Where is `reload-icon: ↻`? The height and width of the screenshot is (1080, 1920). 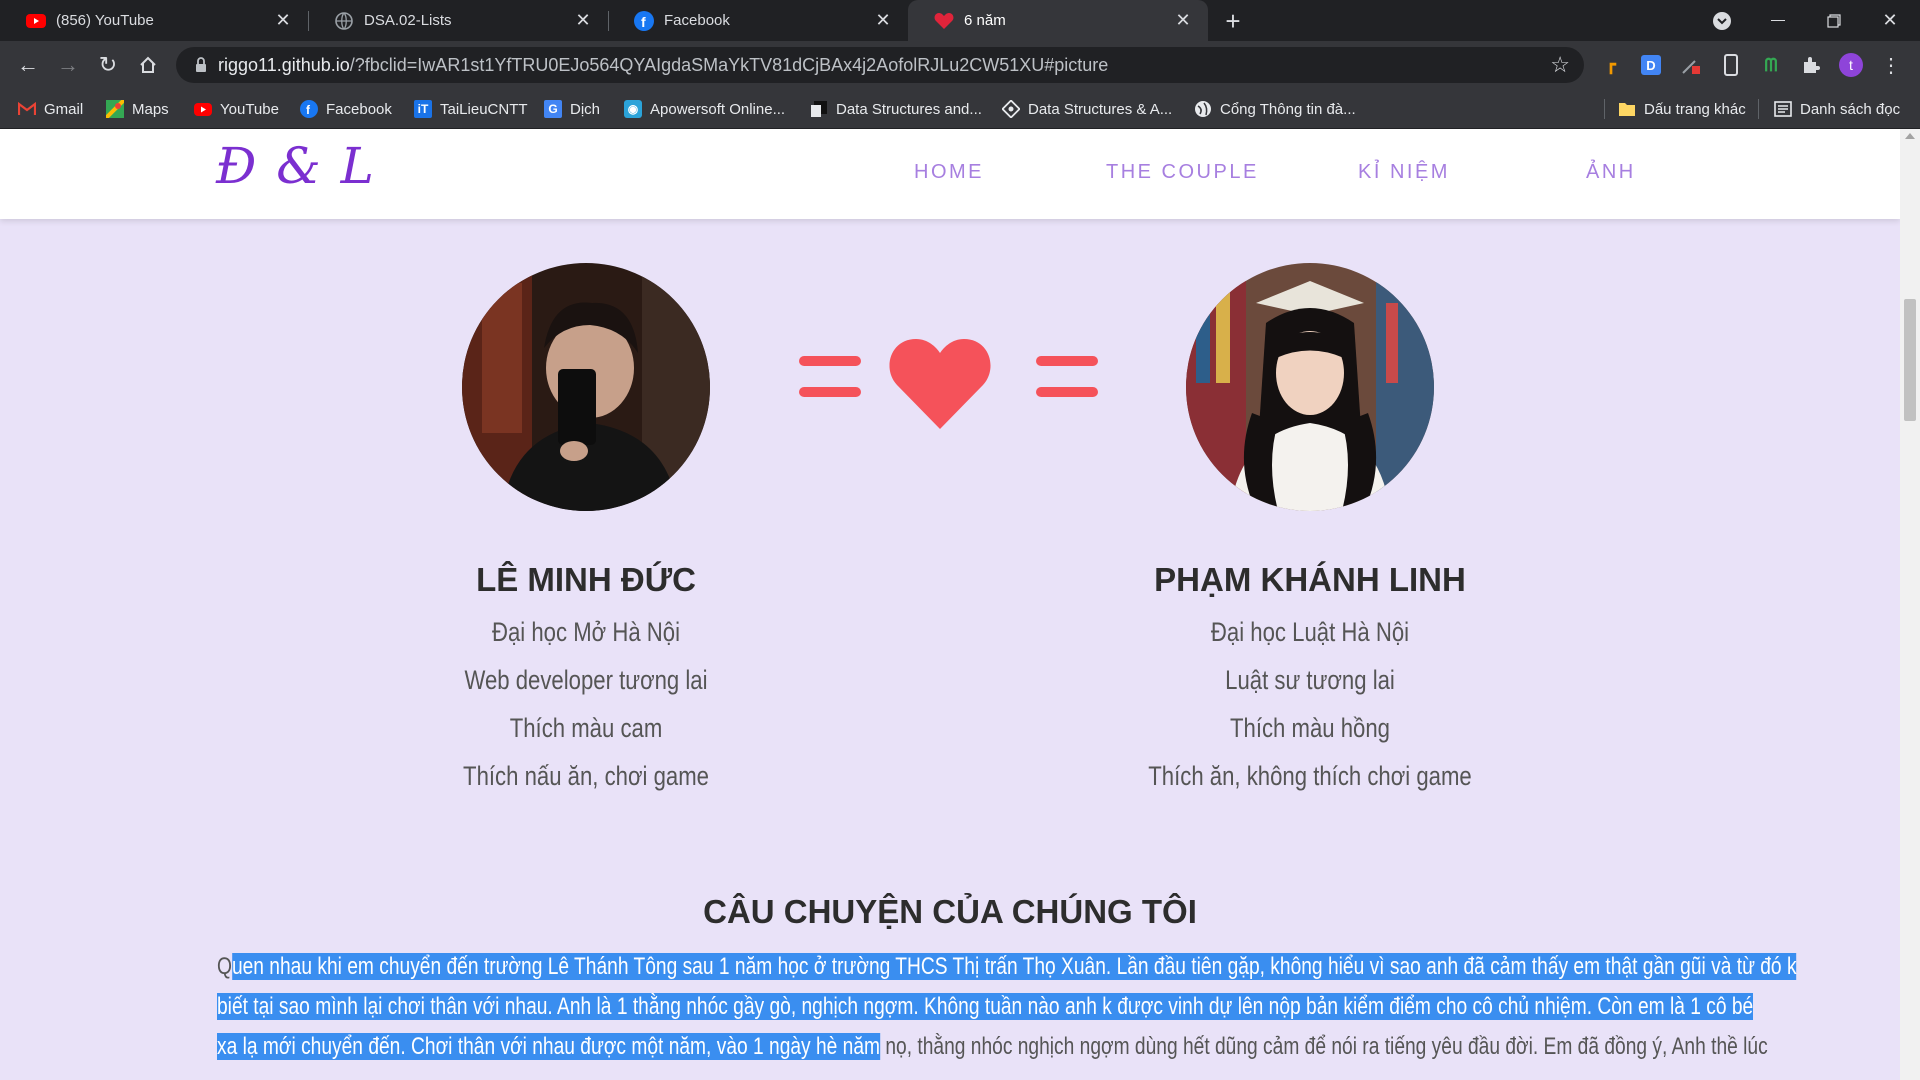 reload-icon: ↻ is located at coordinates (108, 64).